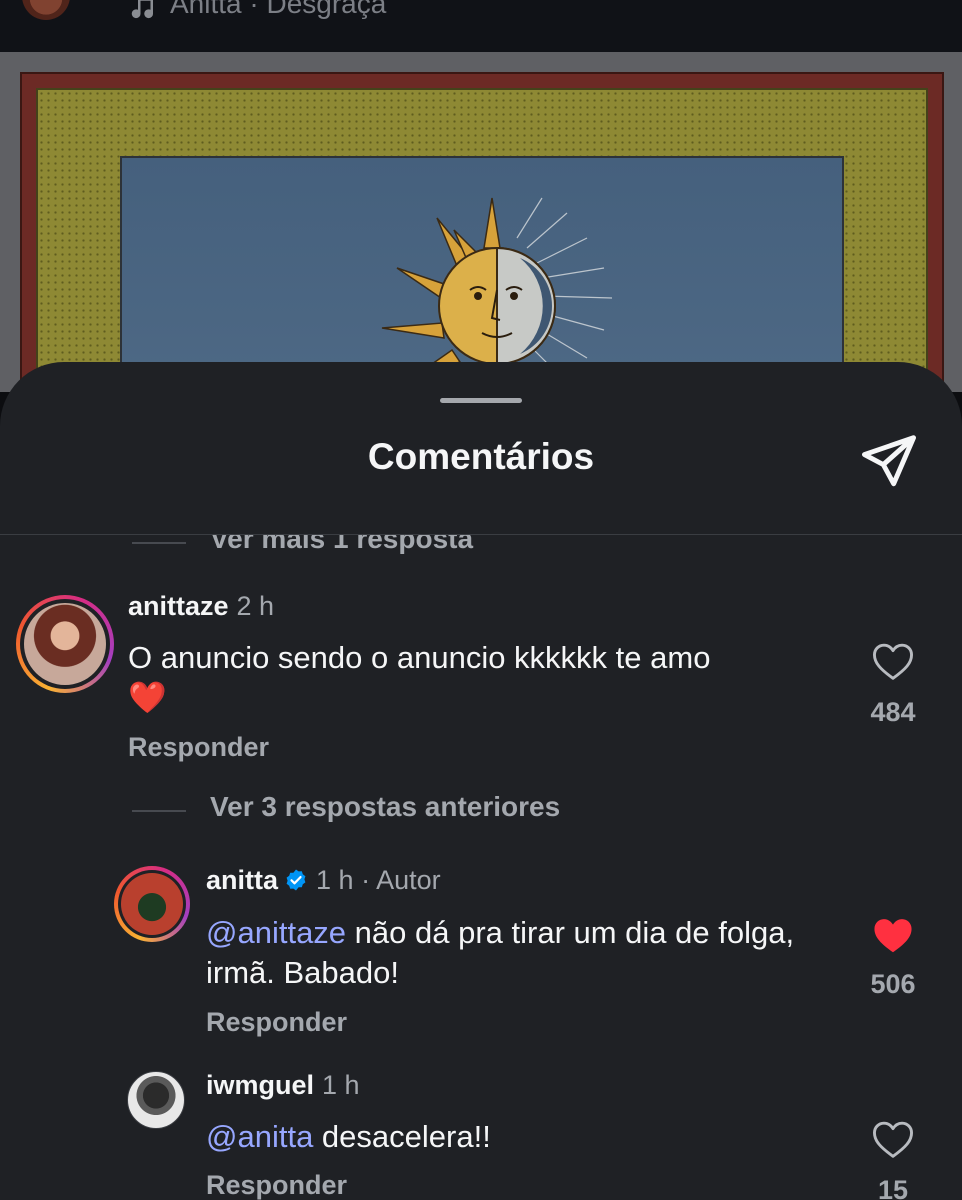 This screenshot has width=962, height=1200. Describe the element at coordinates (481, 549) in the screenshot. I see `view-more-replies-top: Ver mais 1 resposta` at that location.